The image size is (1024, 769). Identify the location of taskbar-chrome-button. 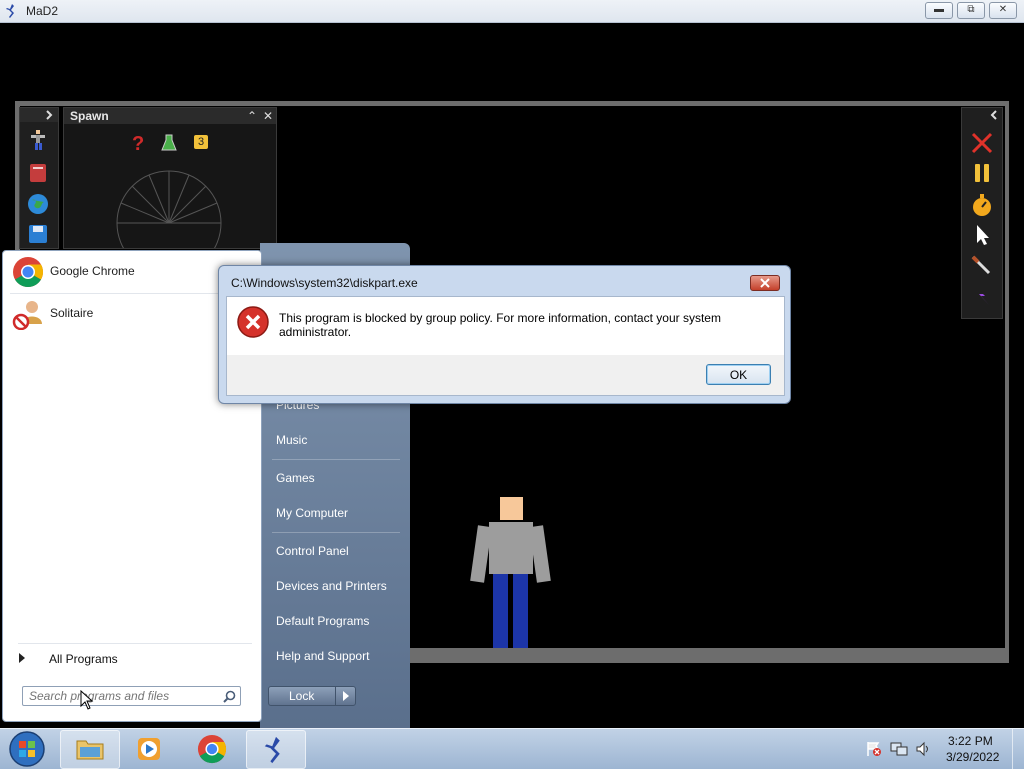
(211, 748).